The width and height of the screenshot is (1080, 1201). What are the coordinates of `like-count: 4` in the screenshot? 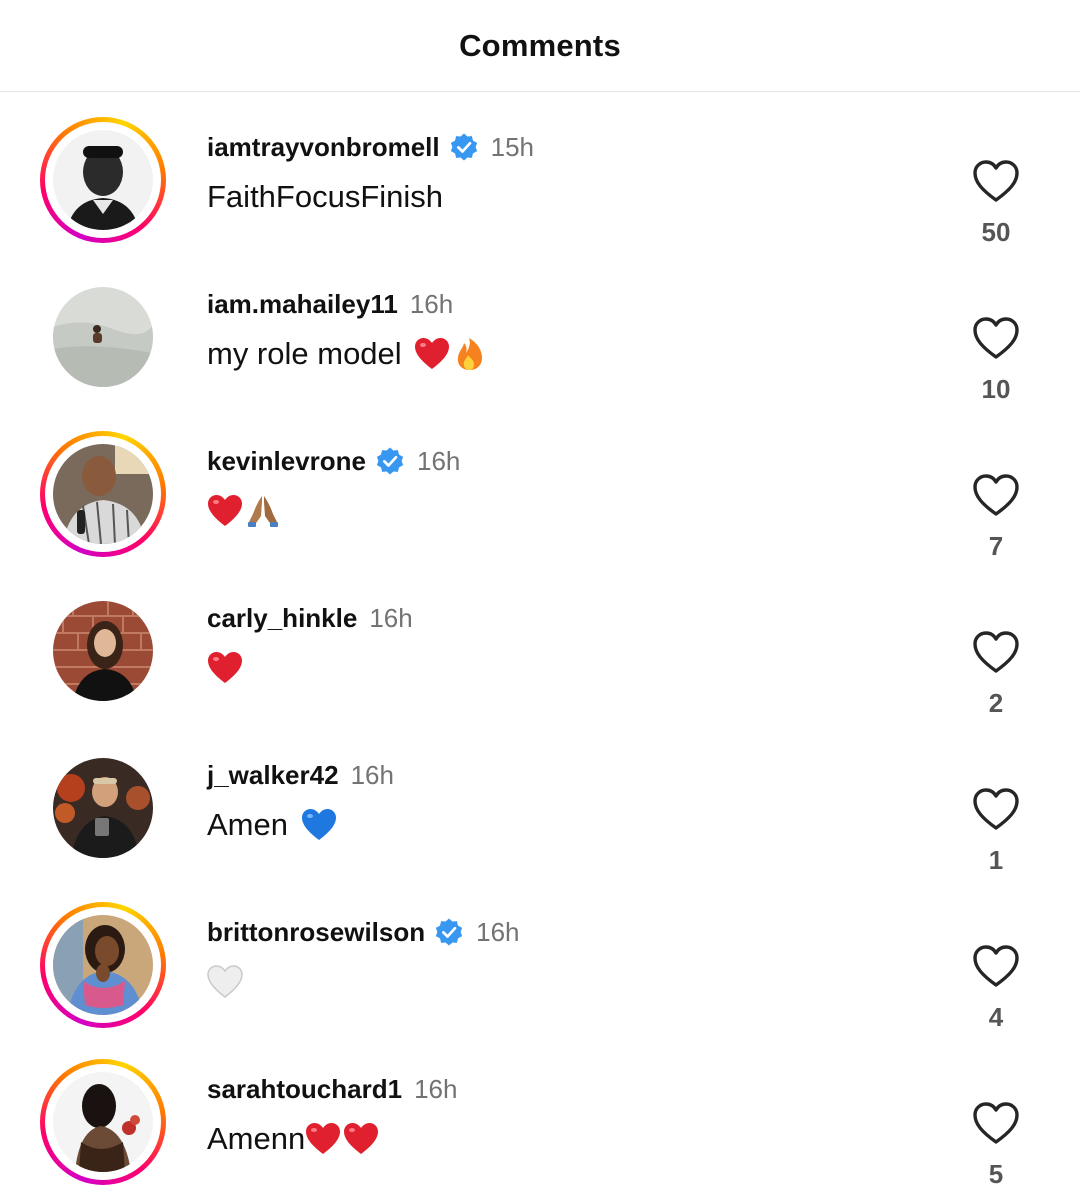 It's located at (996, 1017).